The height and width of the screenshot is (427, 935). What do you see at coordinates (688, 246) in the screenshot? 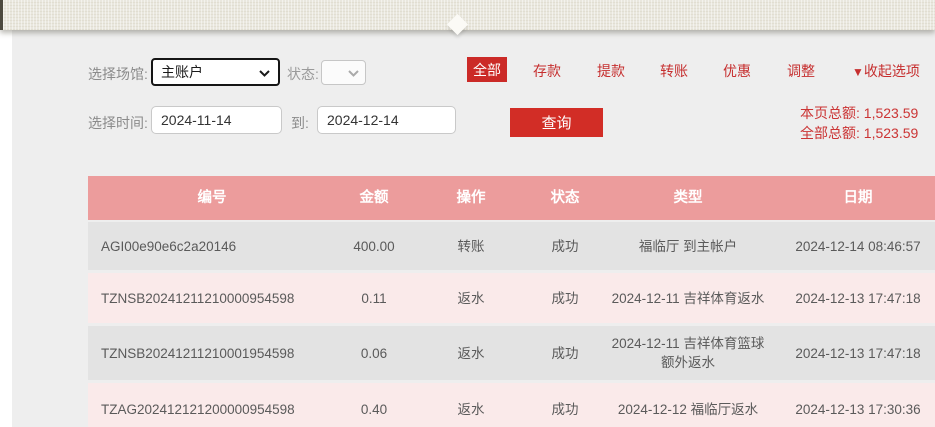
I see `cell-type: 福临厅 到主帐户` at bounding box center [688, 246].